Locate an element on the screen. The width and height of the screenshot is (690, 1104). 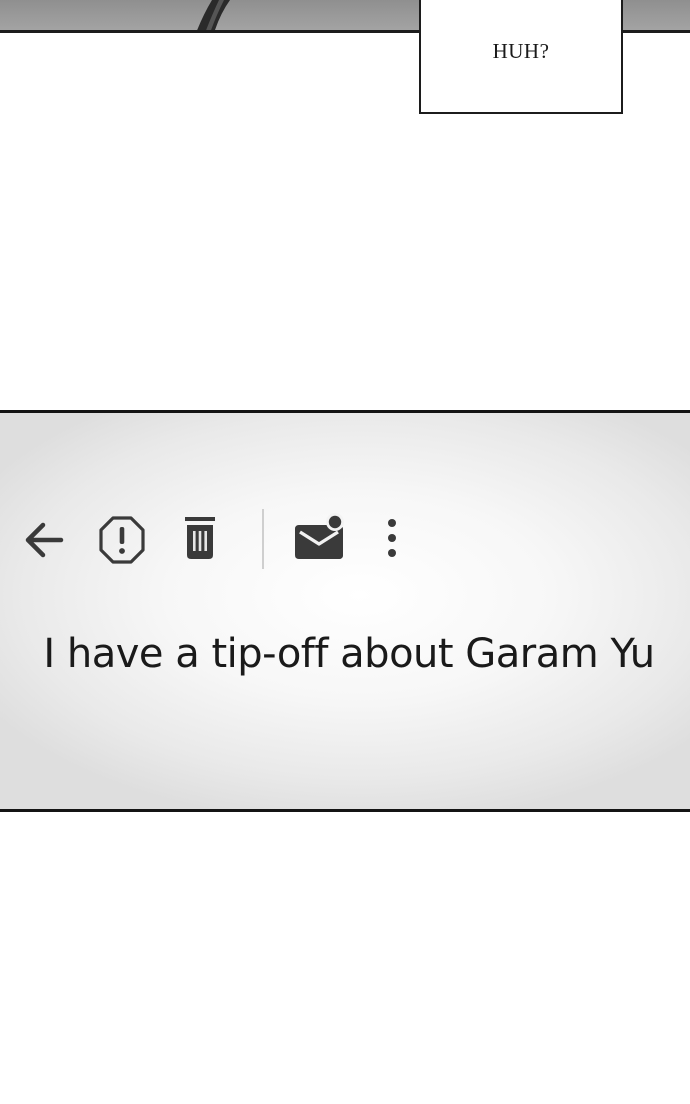
back-arrow-icon is located at coordinates (44, 540).